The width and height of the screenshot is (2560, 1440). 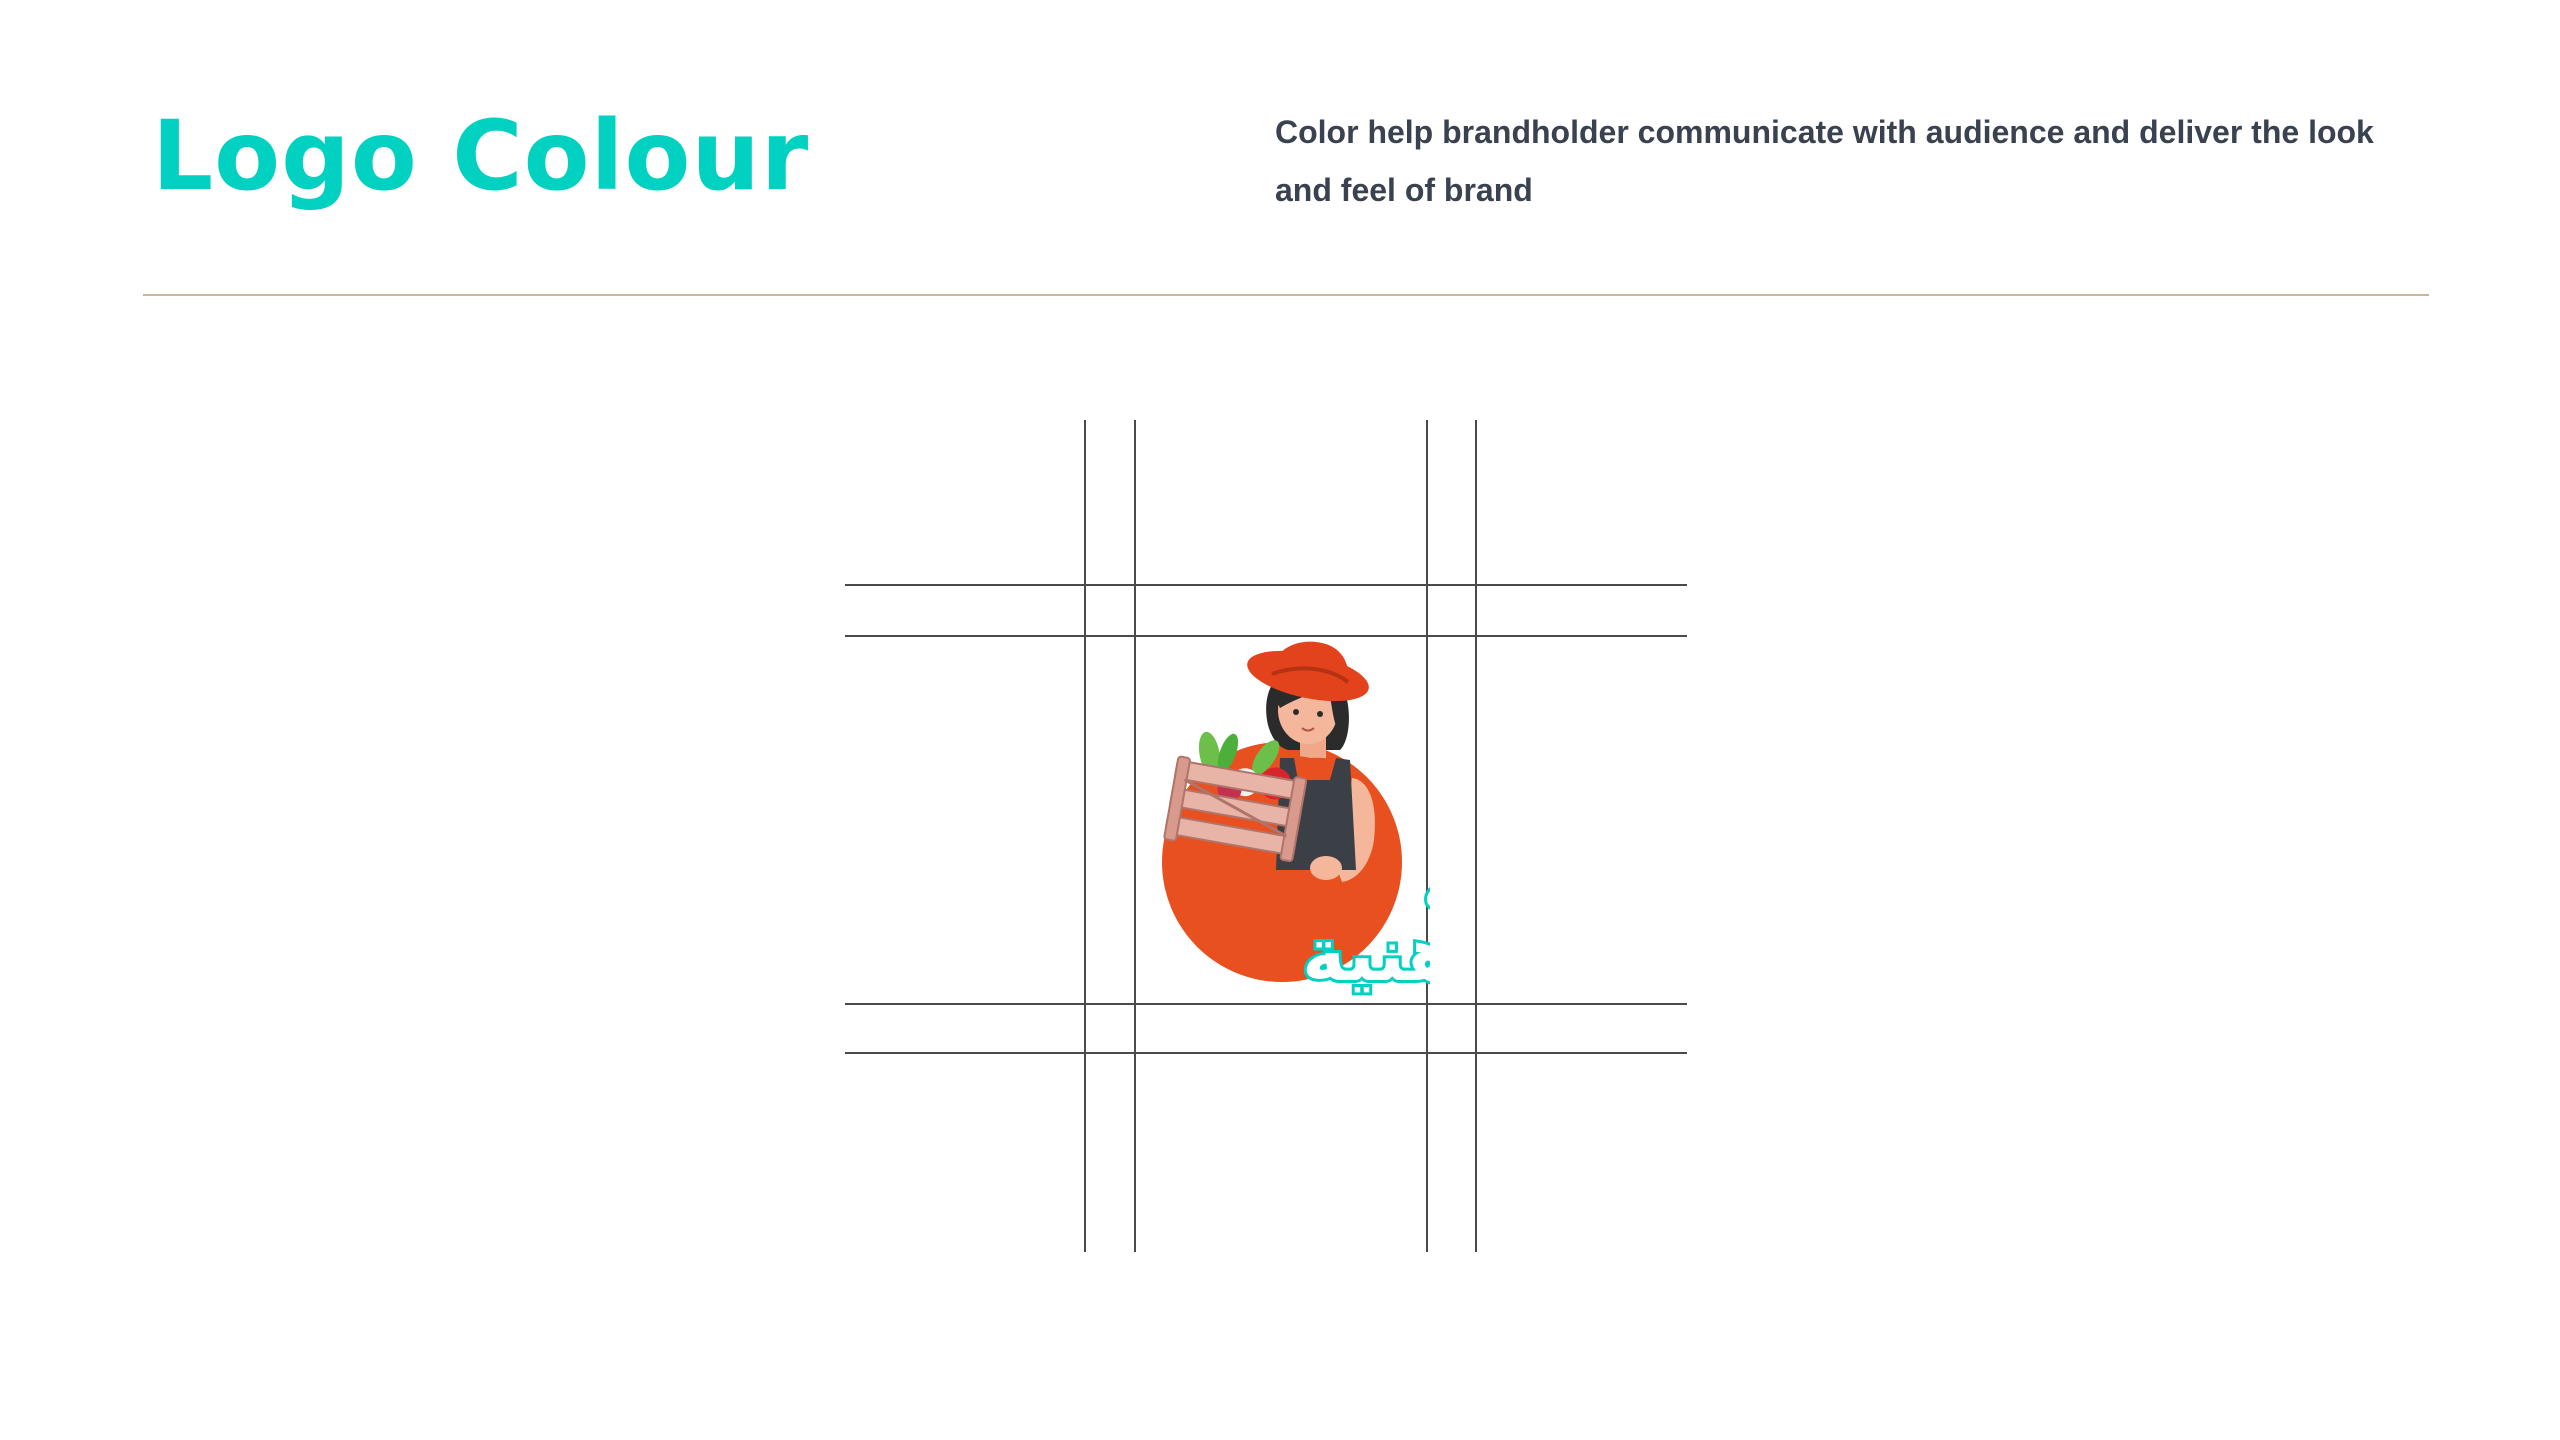 What do you see at coordinates (1266, 1004) in the screenshot?
I see `grid-line-bottom-inner` at bounding box center [1266, 1004].